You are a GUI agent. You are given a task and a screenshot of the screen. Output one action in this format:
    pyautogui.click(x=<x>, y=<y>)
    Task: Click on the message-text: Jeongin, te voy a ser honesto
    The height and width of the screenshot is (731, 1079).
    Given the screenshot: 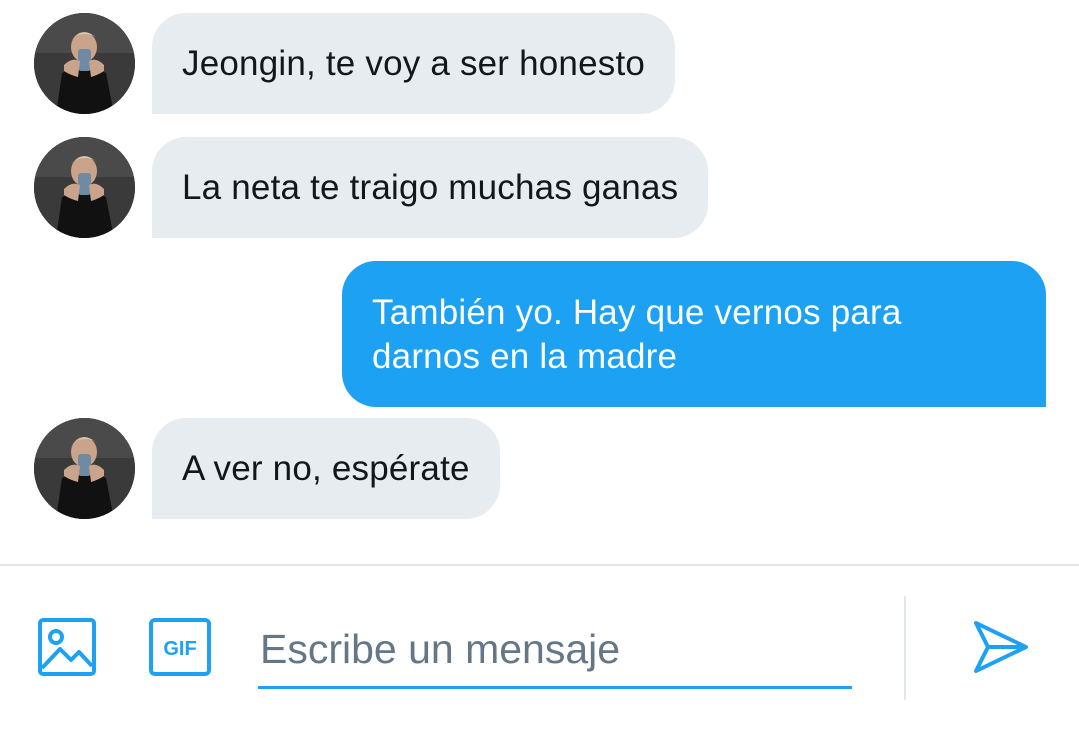 What is the action you would take?
    pyautogui.click(x=414, y=63)
    